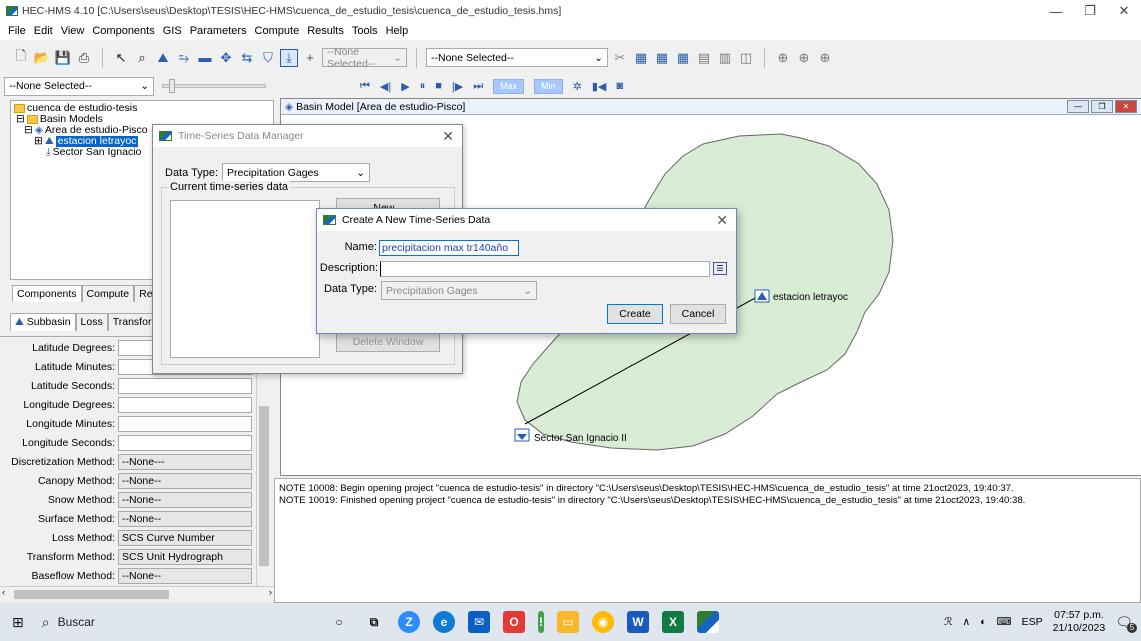 This screenshot has width=1141, height=641. Describe the element at coordinates (185, 480) in the screenshot. I see `canopy-method-select: --None--` at that location.